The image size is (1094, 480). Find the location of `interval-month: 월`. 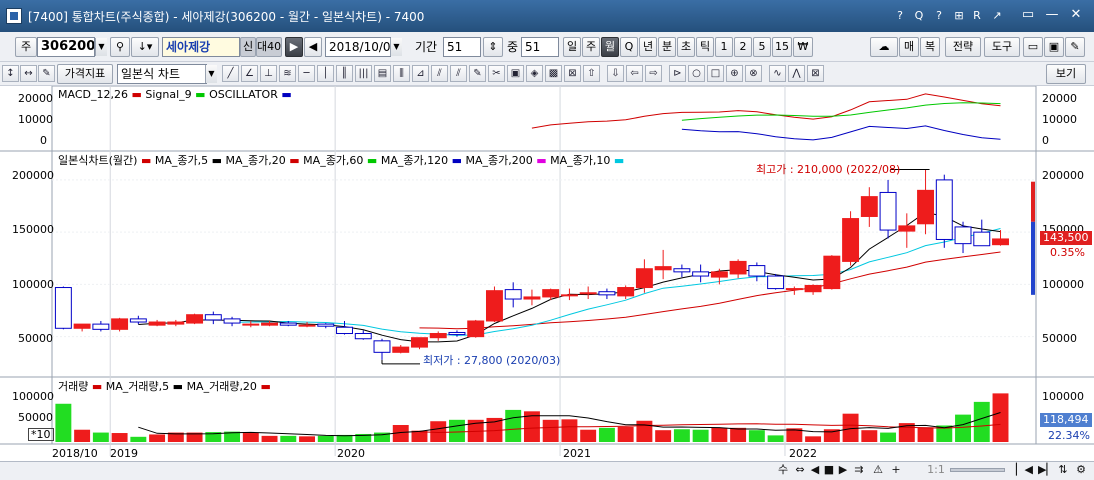

interval-month: 월 is located at coordinates (610, 47).